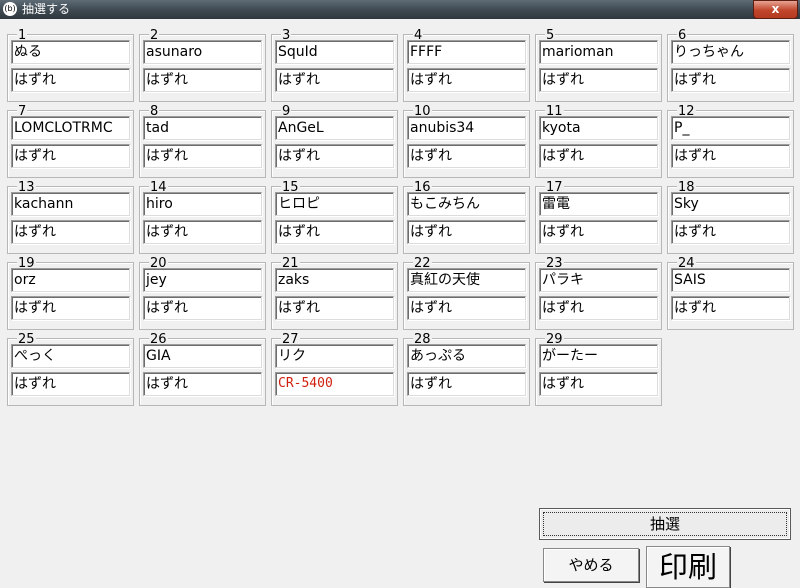 The image size is (800, 588). I want to click on entry-name-field: AnGeL, so click(334, 128).